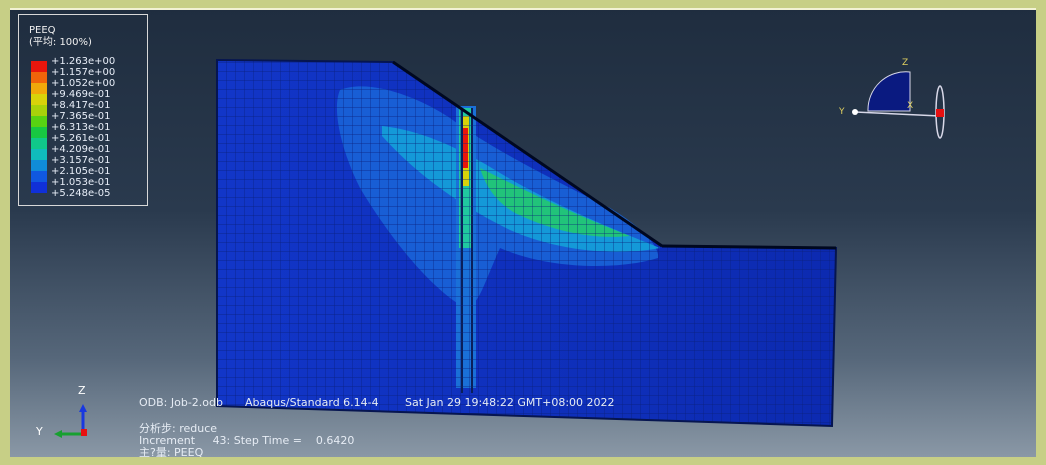  What do you see at coordinates (181, 402) in the screenshot?
I see `odb-name: ODB: Job-2.odb` at bounding box center [181, 402].